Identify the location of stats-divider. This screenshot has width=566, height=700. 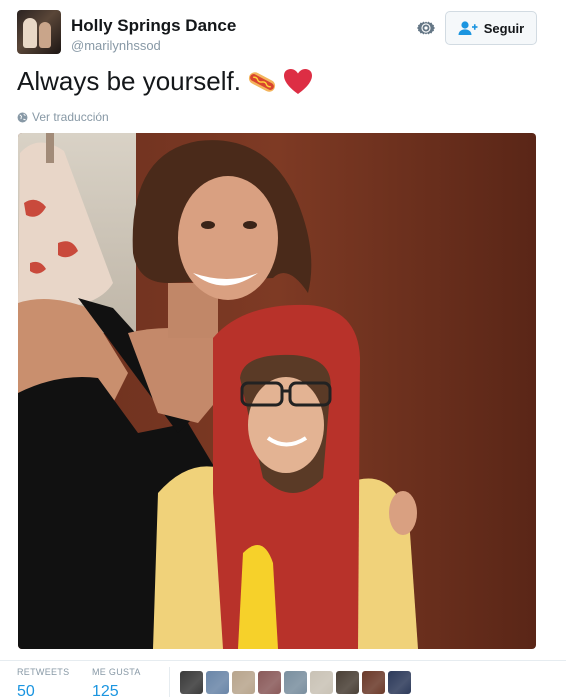
(169, 682).